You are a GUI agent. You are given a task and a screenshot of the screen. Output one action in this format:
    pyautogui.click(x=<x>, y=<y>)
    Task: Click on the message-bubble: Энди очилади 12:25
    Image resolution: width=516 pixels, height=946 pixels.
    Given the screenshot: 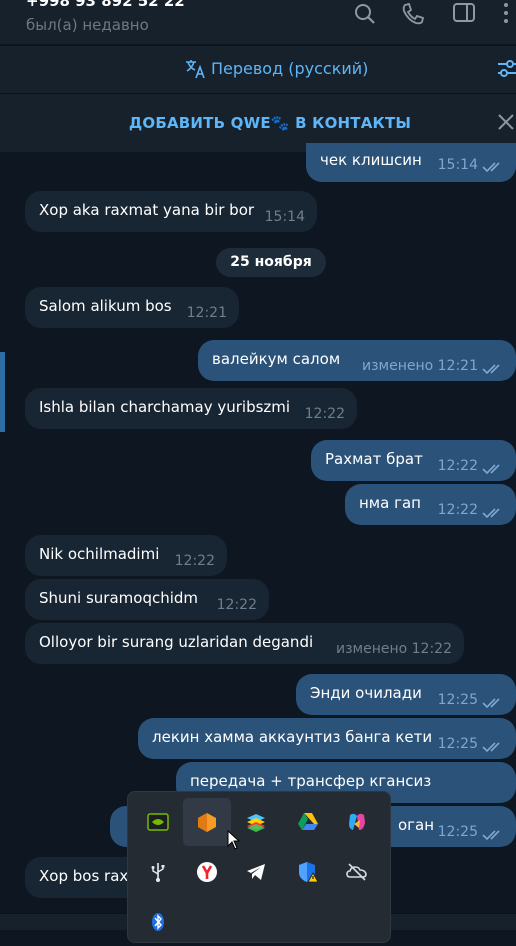 What is the action you would take?
    pyautogui.click(x=406, y=694)
    